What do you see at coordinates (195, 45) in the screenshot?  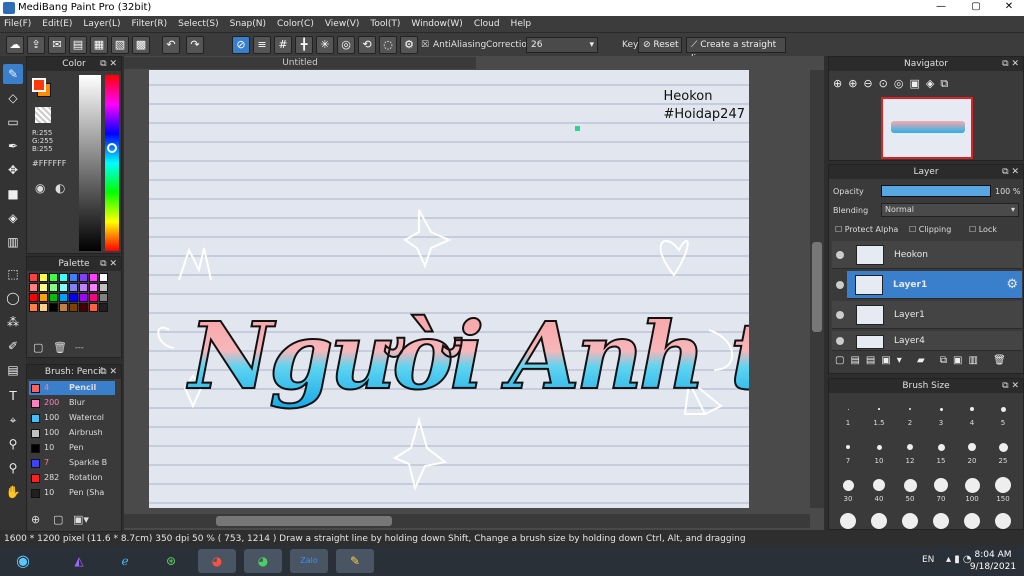 I see `redo-icon: ↷` at bounding box center [195, 45].